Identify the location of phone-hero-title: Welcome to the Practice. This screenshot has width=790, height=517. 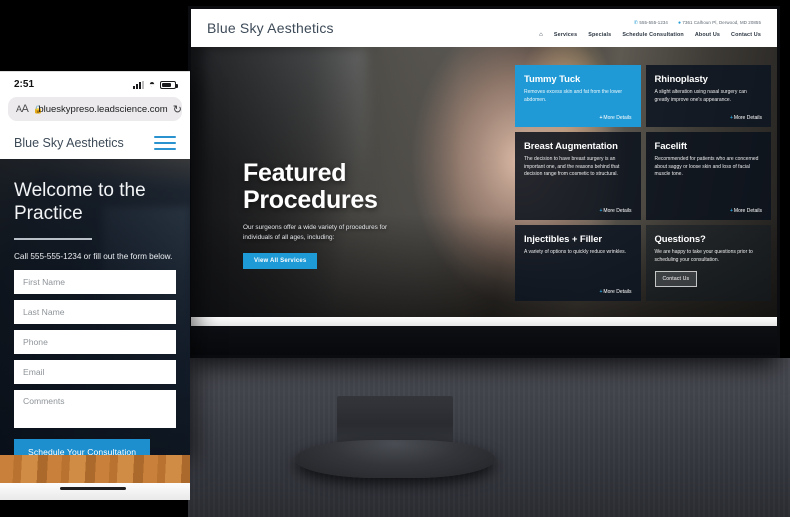
(80, 202).